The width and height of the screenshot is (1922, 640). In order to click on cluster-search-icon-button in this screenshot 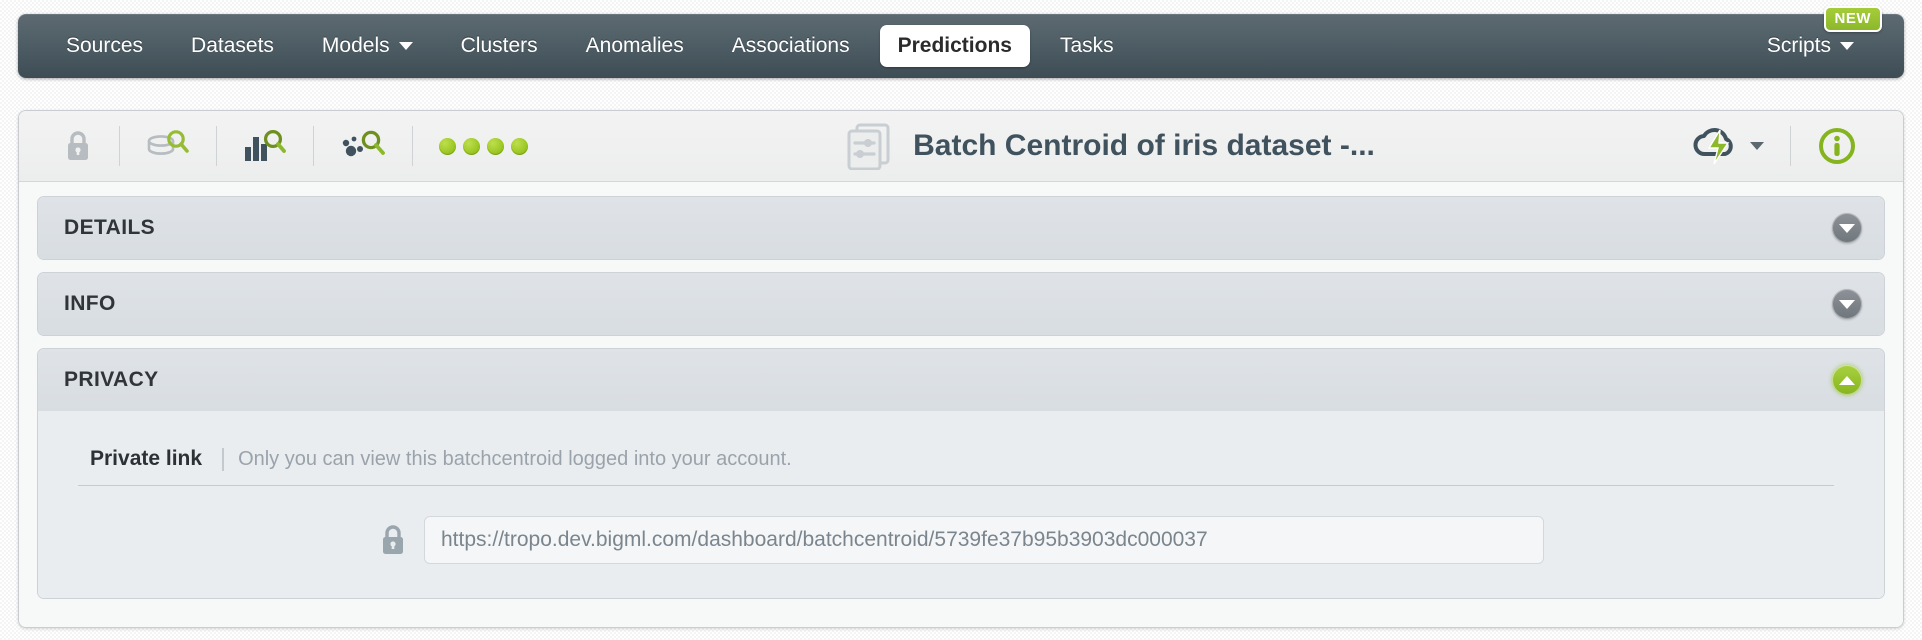, I will do `click(363, 146)`.